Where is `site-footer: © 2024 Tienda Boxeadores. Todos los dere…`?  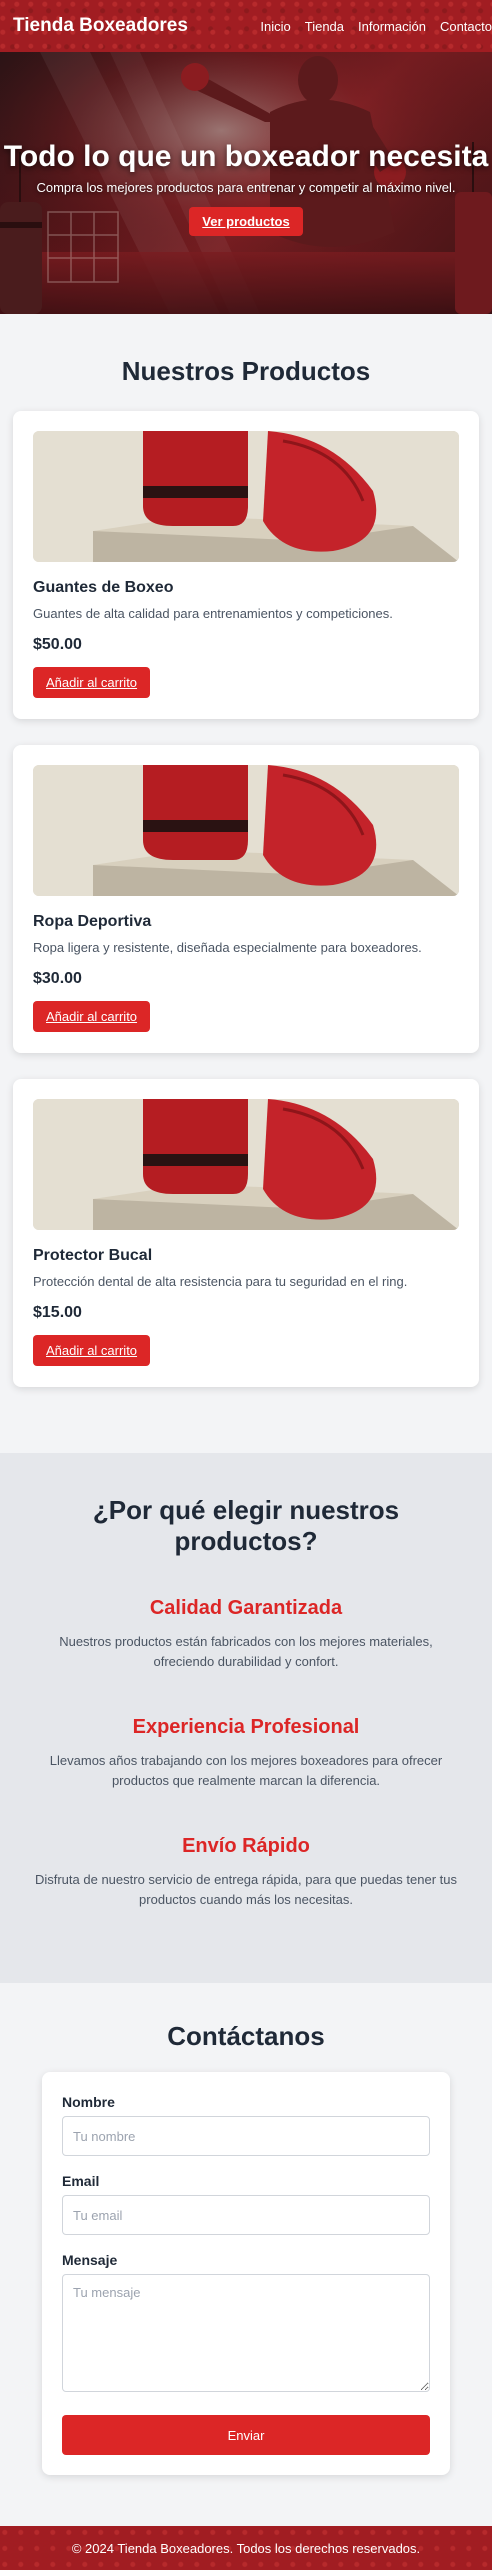 site-footer: © 2024 Tienda Boxeadores. Todos los dere… is located at coordinates (246, 2548).